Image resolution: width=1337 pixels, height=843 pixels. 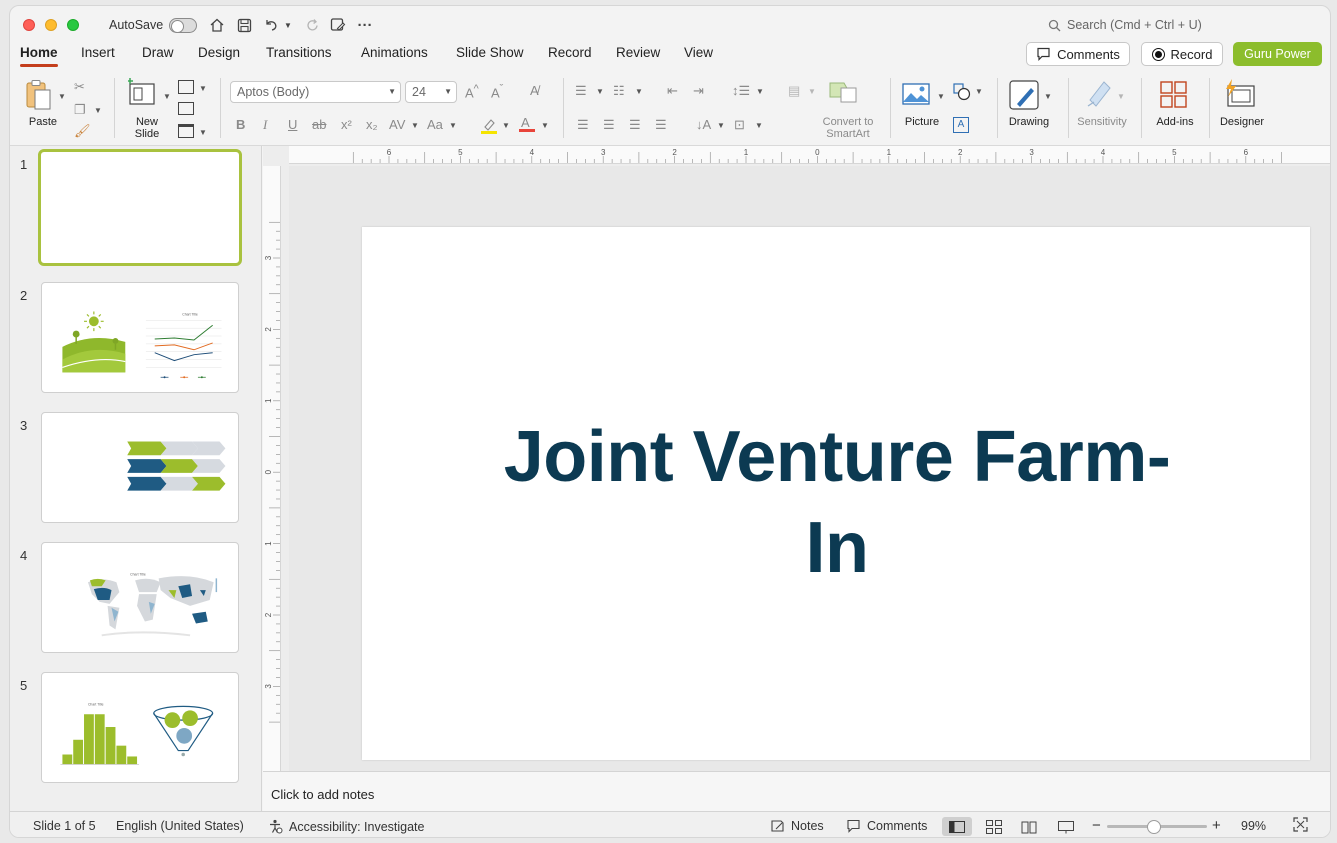 What do you see at coordinates (73, 25) in the screenshot?
I see `zoom-window-button` at bounding box center [73, 25].